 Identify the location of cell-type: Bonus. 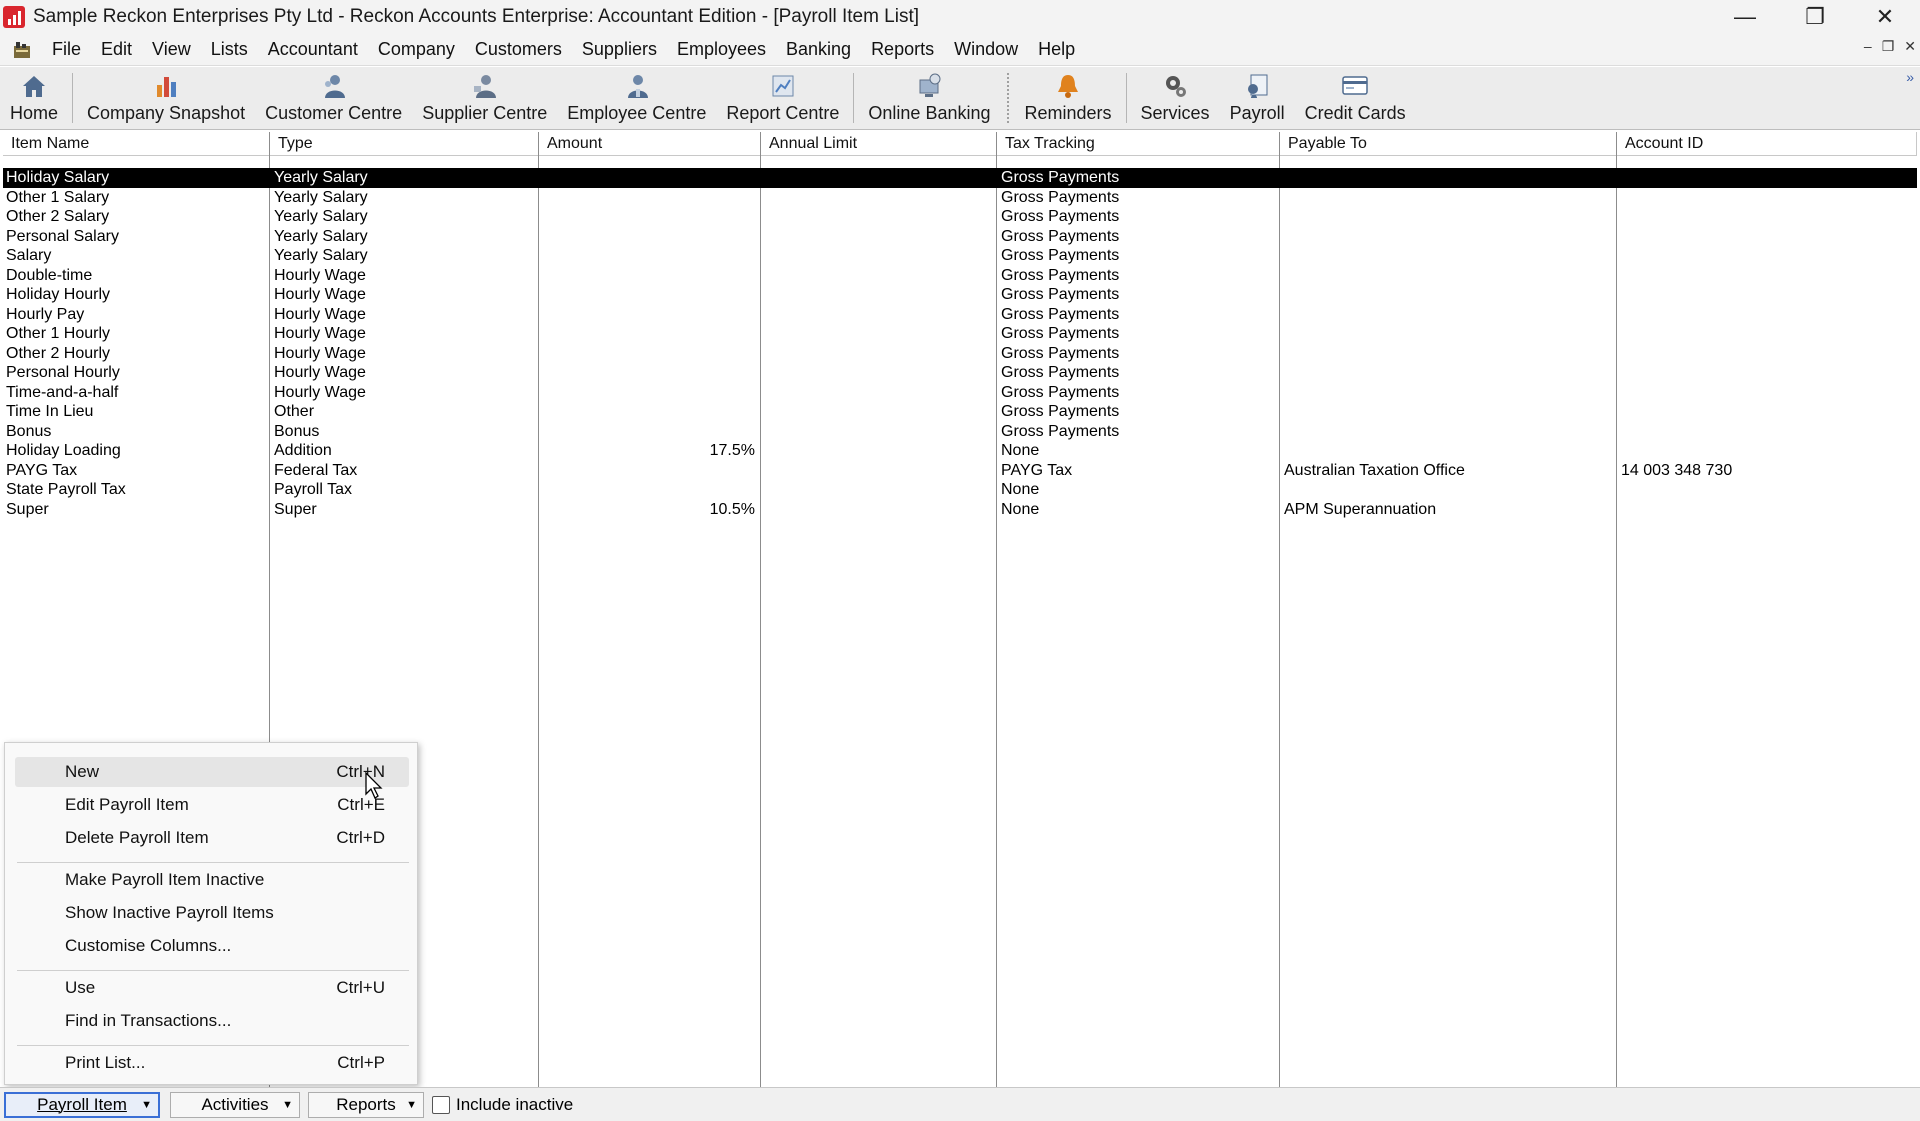
(297, 431).